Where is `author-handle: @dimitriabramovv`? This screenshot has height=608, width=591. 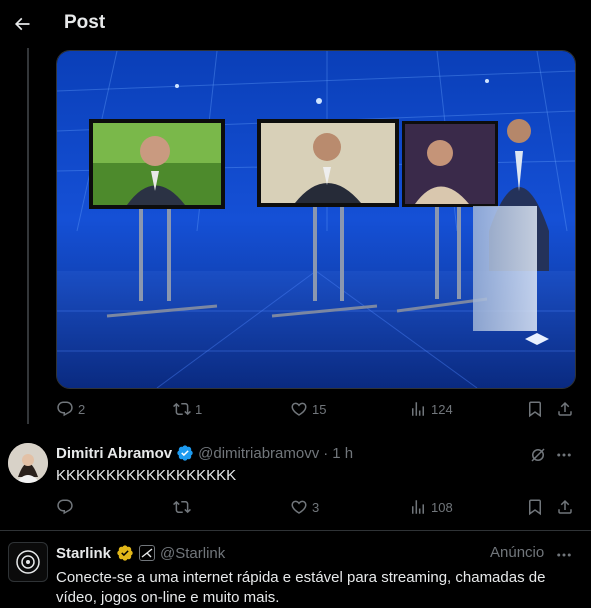
author-handle: @dimitriabramovv is located at coordinates (258, 453).